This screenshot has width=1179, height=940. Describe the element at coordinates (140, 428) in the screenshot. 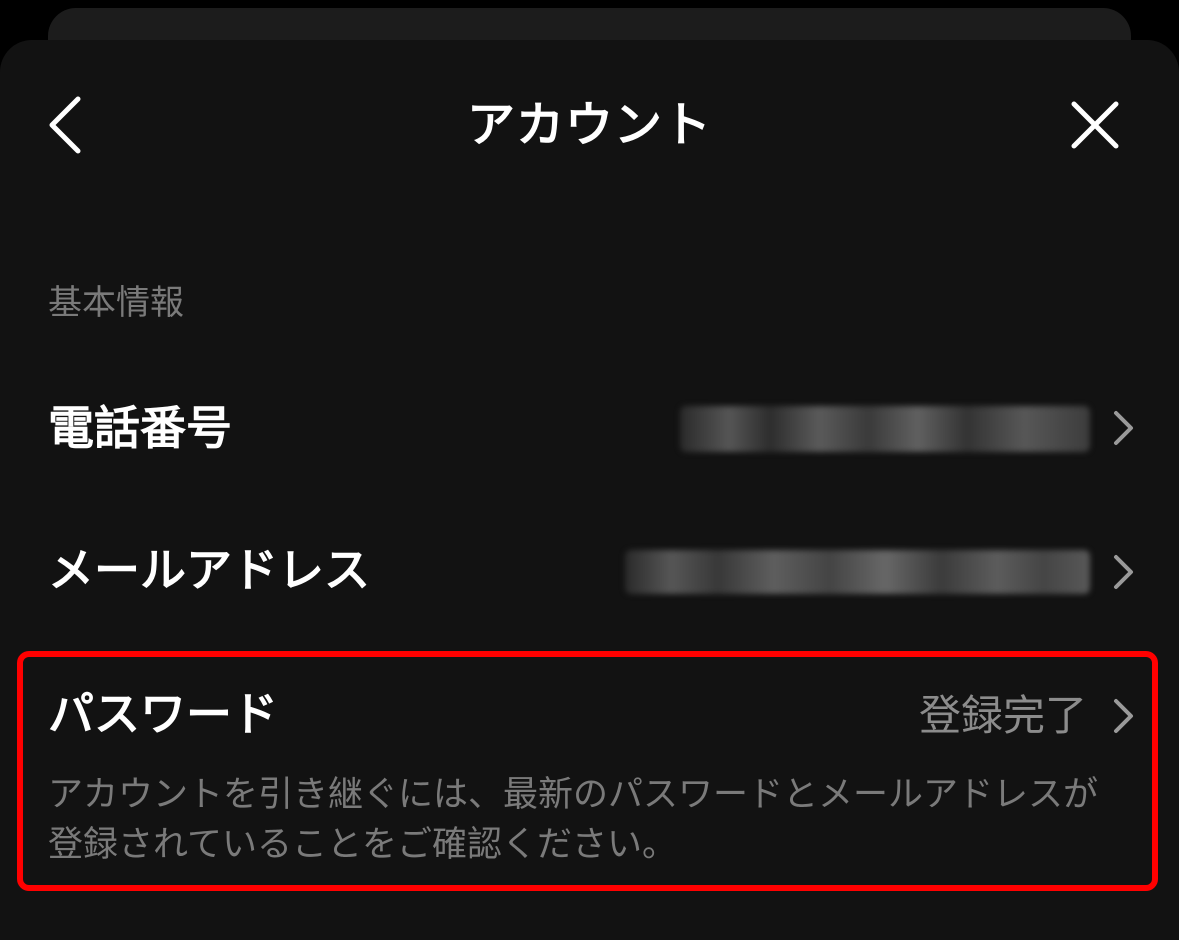

I see `phone-number-label: 電話番号` at that location.